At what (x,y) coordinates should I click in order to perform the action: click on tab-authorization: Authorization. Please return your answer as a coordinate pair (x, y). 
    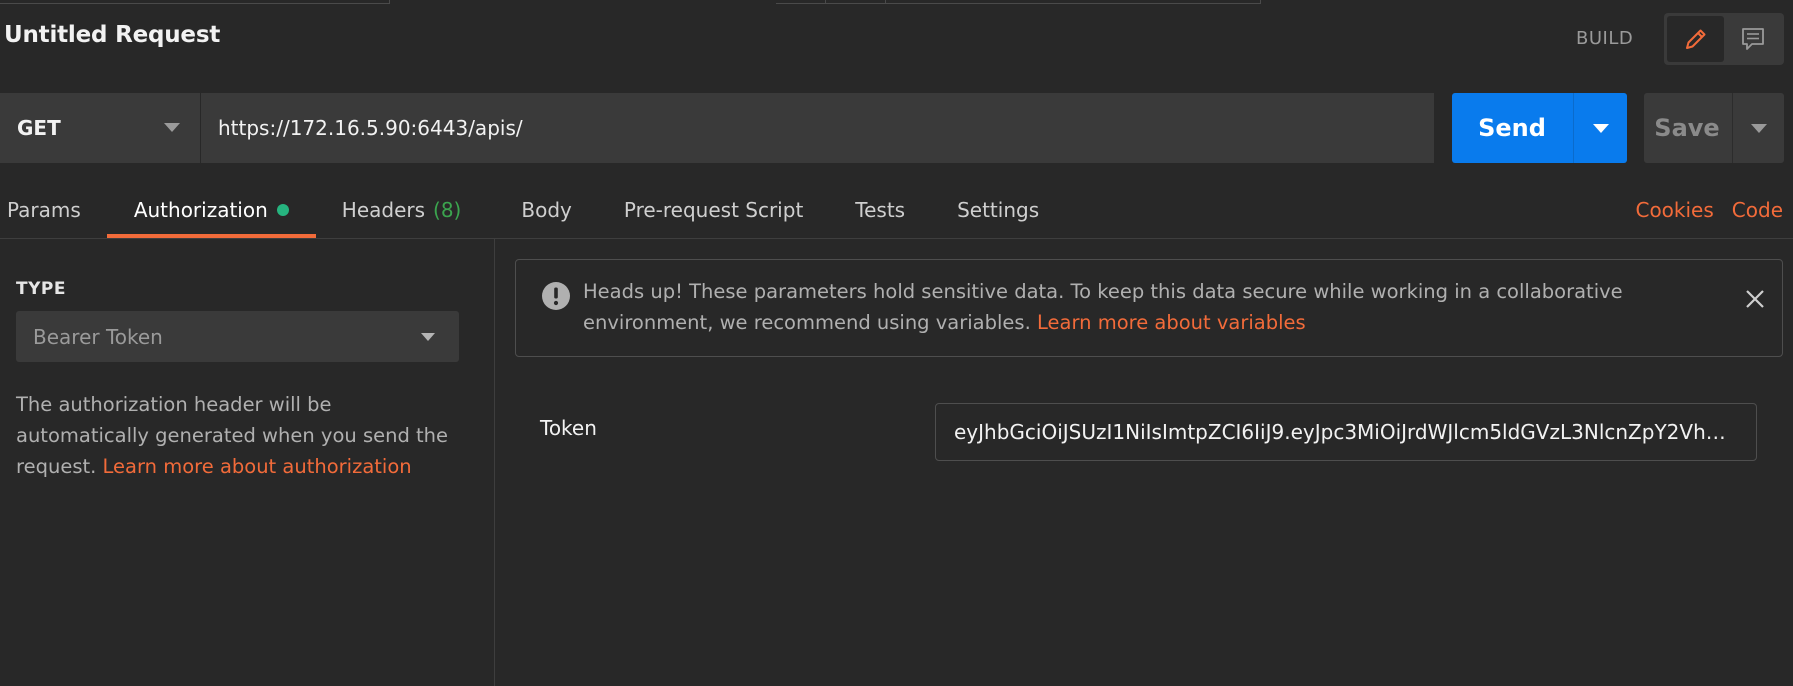
    Looking at the image, I should click on (211, 214).